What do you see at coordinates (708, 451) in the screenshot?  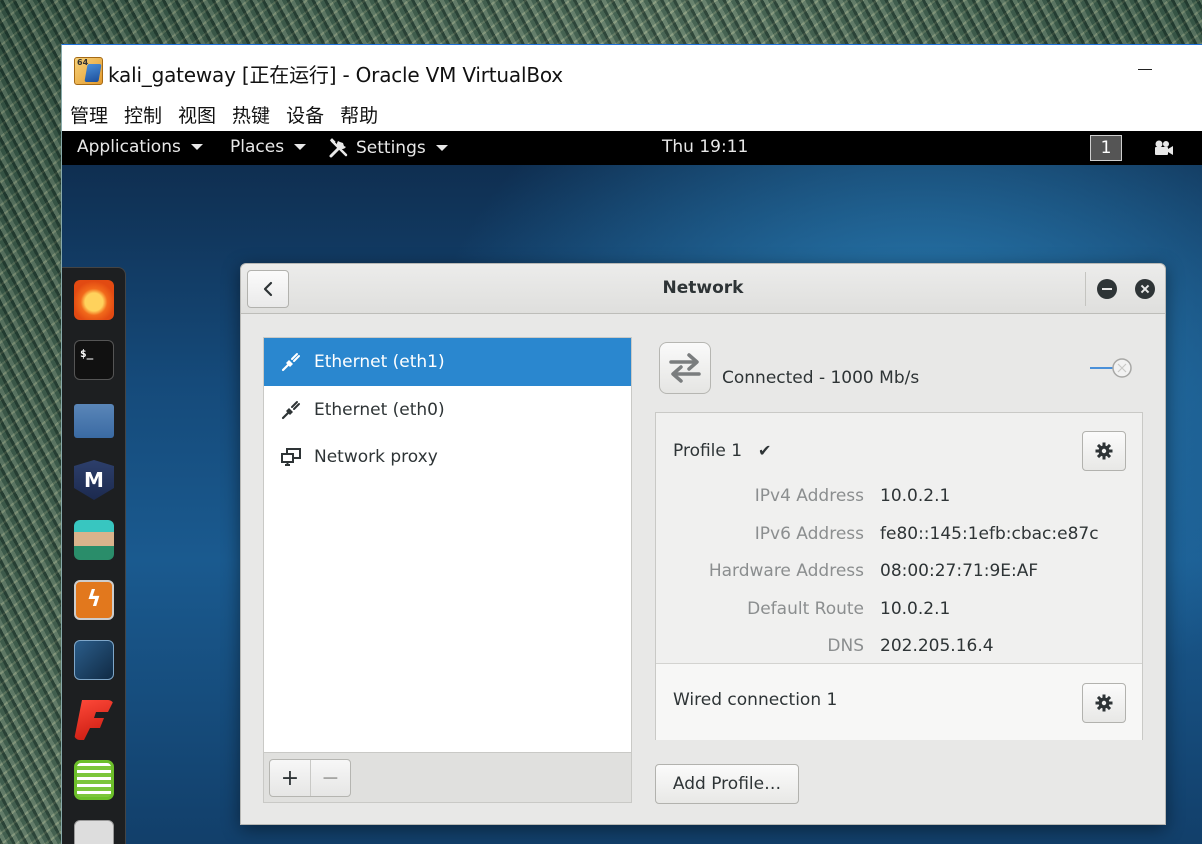 I see `profile-name: Profile 1` at bounding box center [708, 451].